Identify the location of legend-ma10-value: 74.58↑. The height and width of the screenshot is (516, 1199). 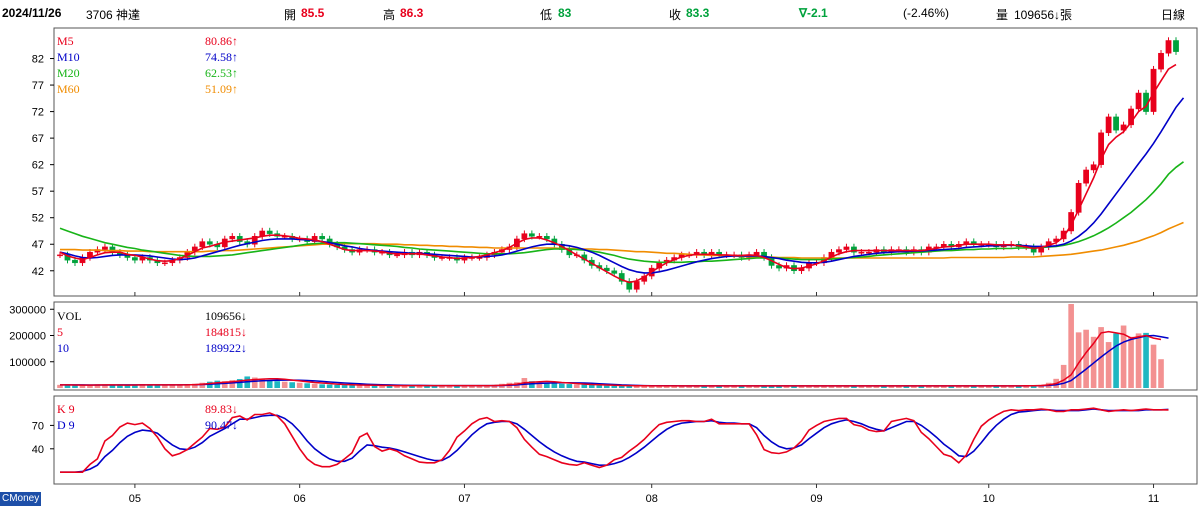
(221, 57).